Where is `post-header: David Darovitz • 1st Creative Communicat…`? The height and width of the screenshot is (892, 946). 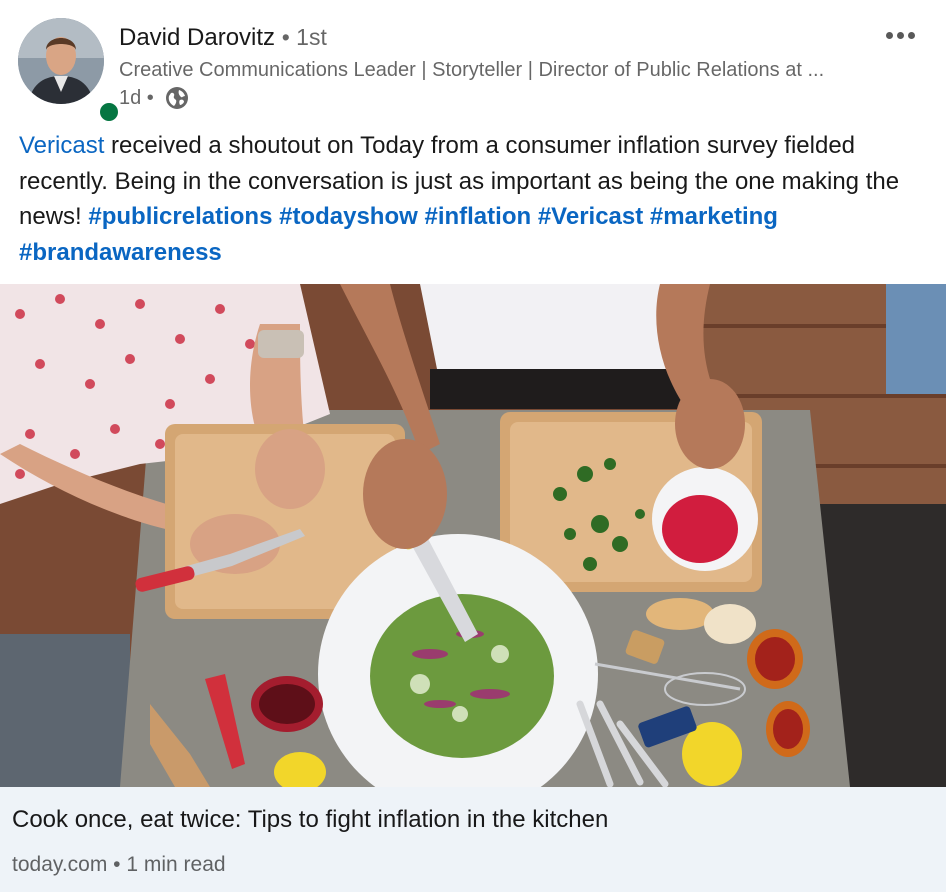 post-header: David Darovitz • 1st Creative Communicat… is located at coordinates (473, 62).